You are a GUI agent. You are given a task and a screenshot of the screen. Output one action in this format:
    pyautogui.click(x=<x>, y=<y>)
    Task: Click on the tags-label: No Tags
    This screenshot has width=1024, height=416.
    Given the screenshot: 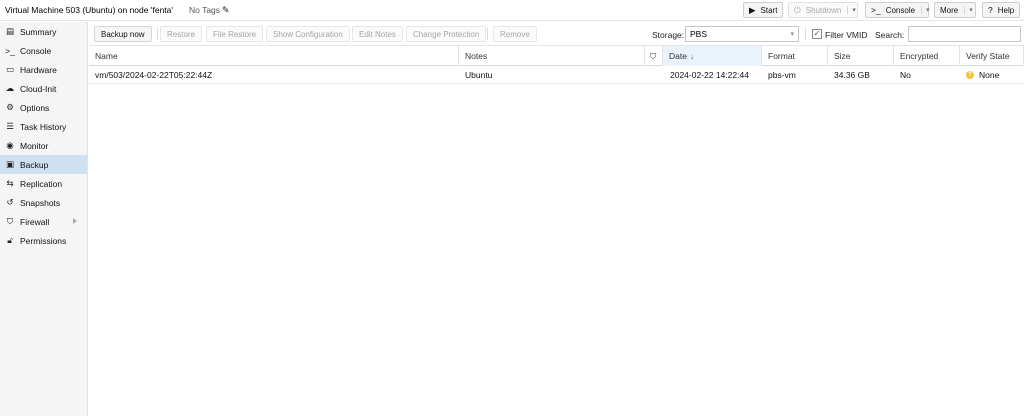 What is the action you would take?
    pyautogui.click(x=205, y=10)
    